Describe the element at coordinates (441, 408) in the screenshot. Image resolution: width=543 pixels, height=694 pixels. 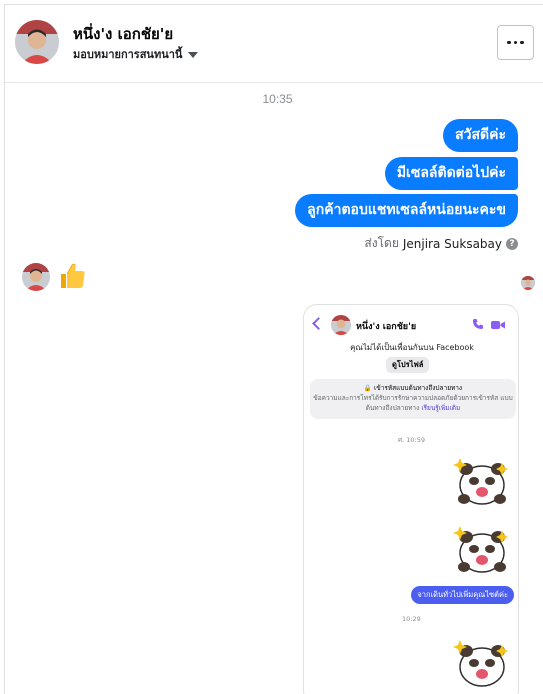
I see `learn-more-link: เรียนรู้เพิ่มเติม` at that location.